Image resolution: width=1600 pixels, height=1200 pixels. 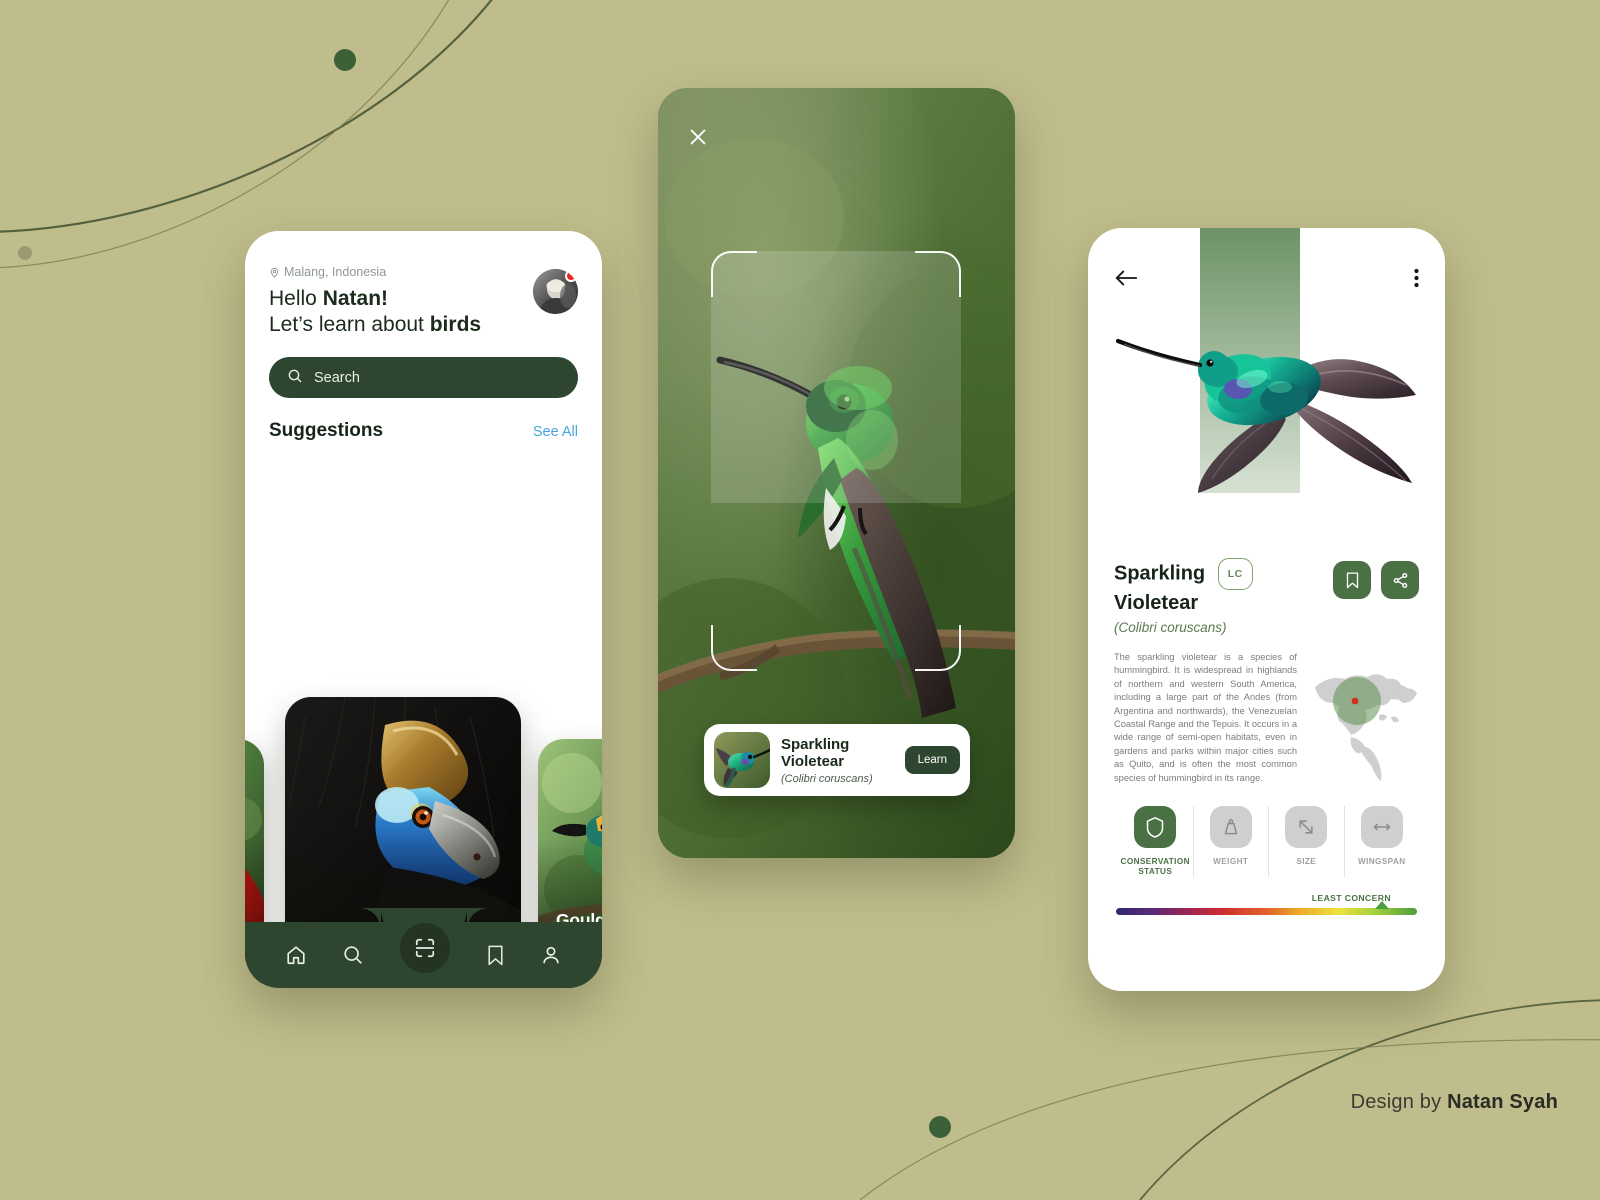 What do you see at coordinates (455, 324) in the screenshot?
I see `greeting-topic: birds` at bounding box center [455, 324].